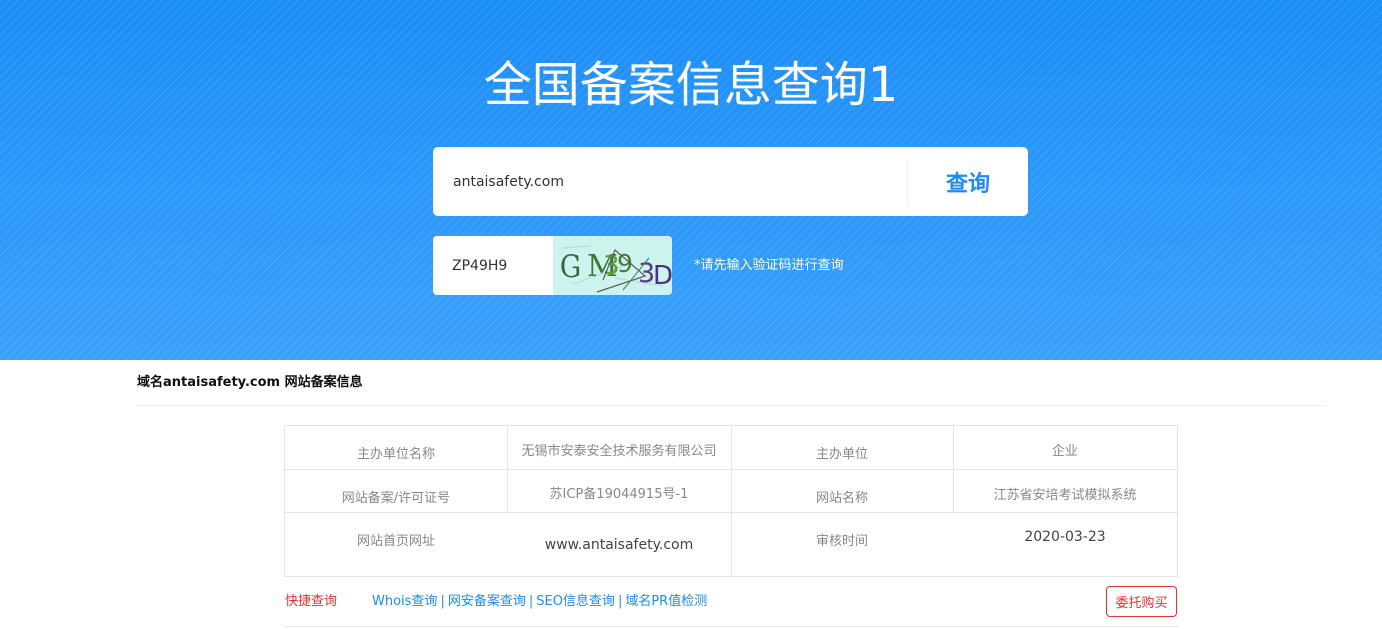  I want to click on label-host-unit-type: 主办单位, so click(841, 454).